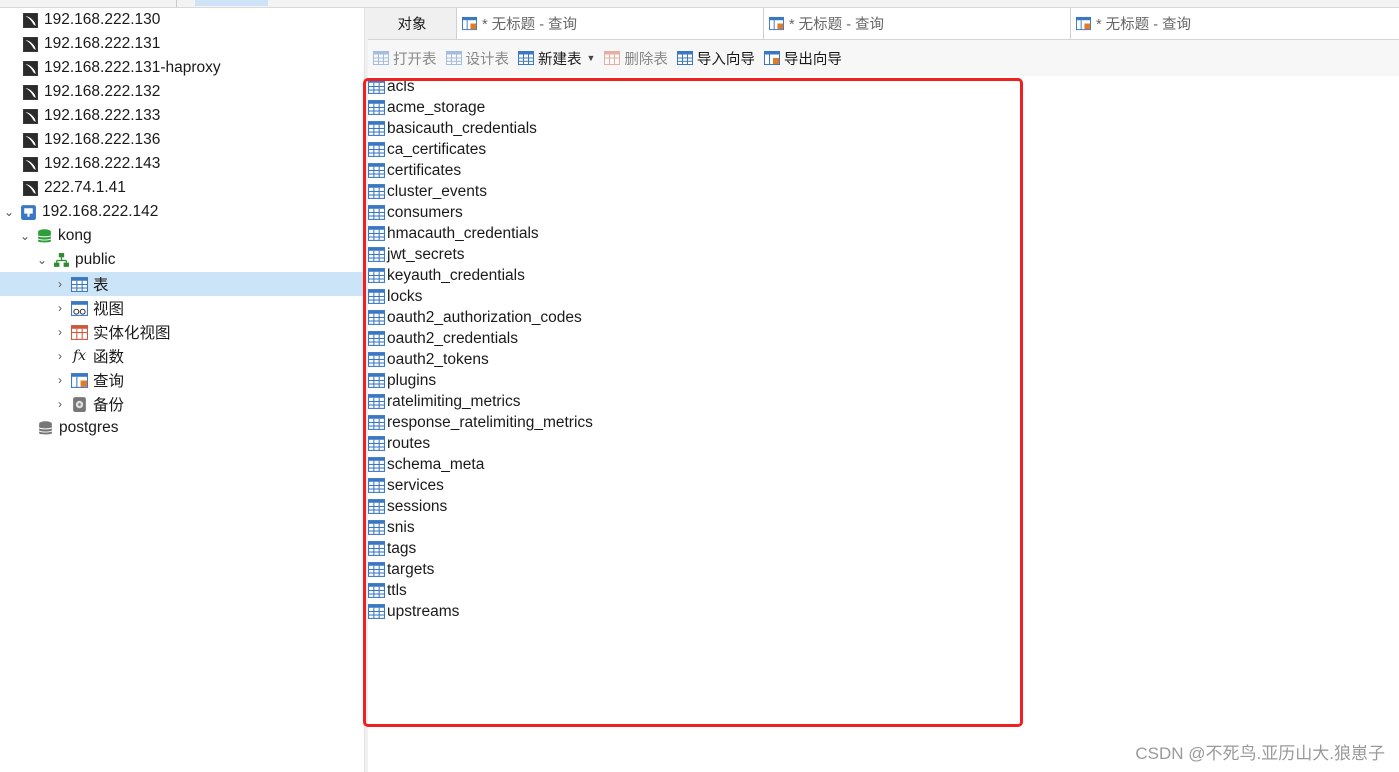  I want to click on connection-item: 192.168.222.130, so click(182, 20).